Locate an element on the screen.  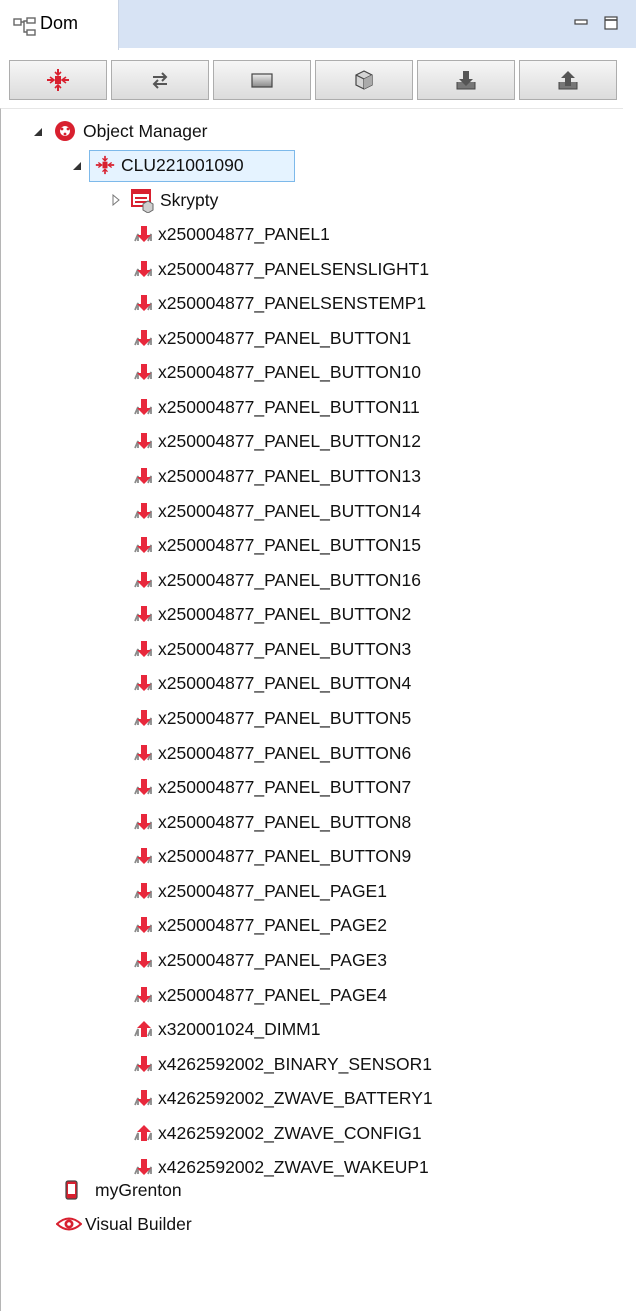
tree-item-label: x250004877_PANEL1 is located at coordinates (244, 234).